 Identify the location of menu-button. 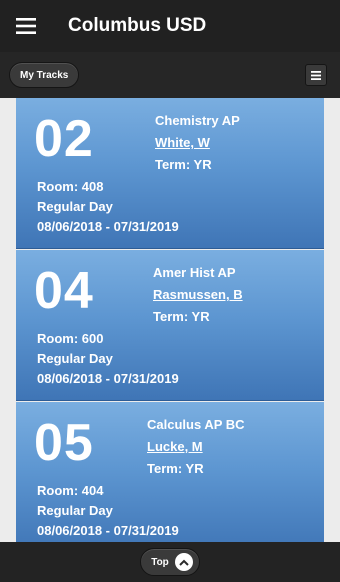
(26, 26).